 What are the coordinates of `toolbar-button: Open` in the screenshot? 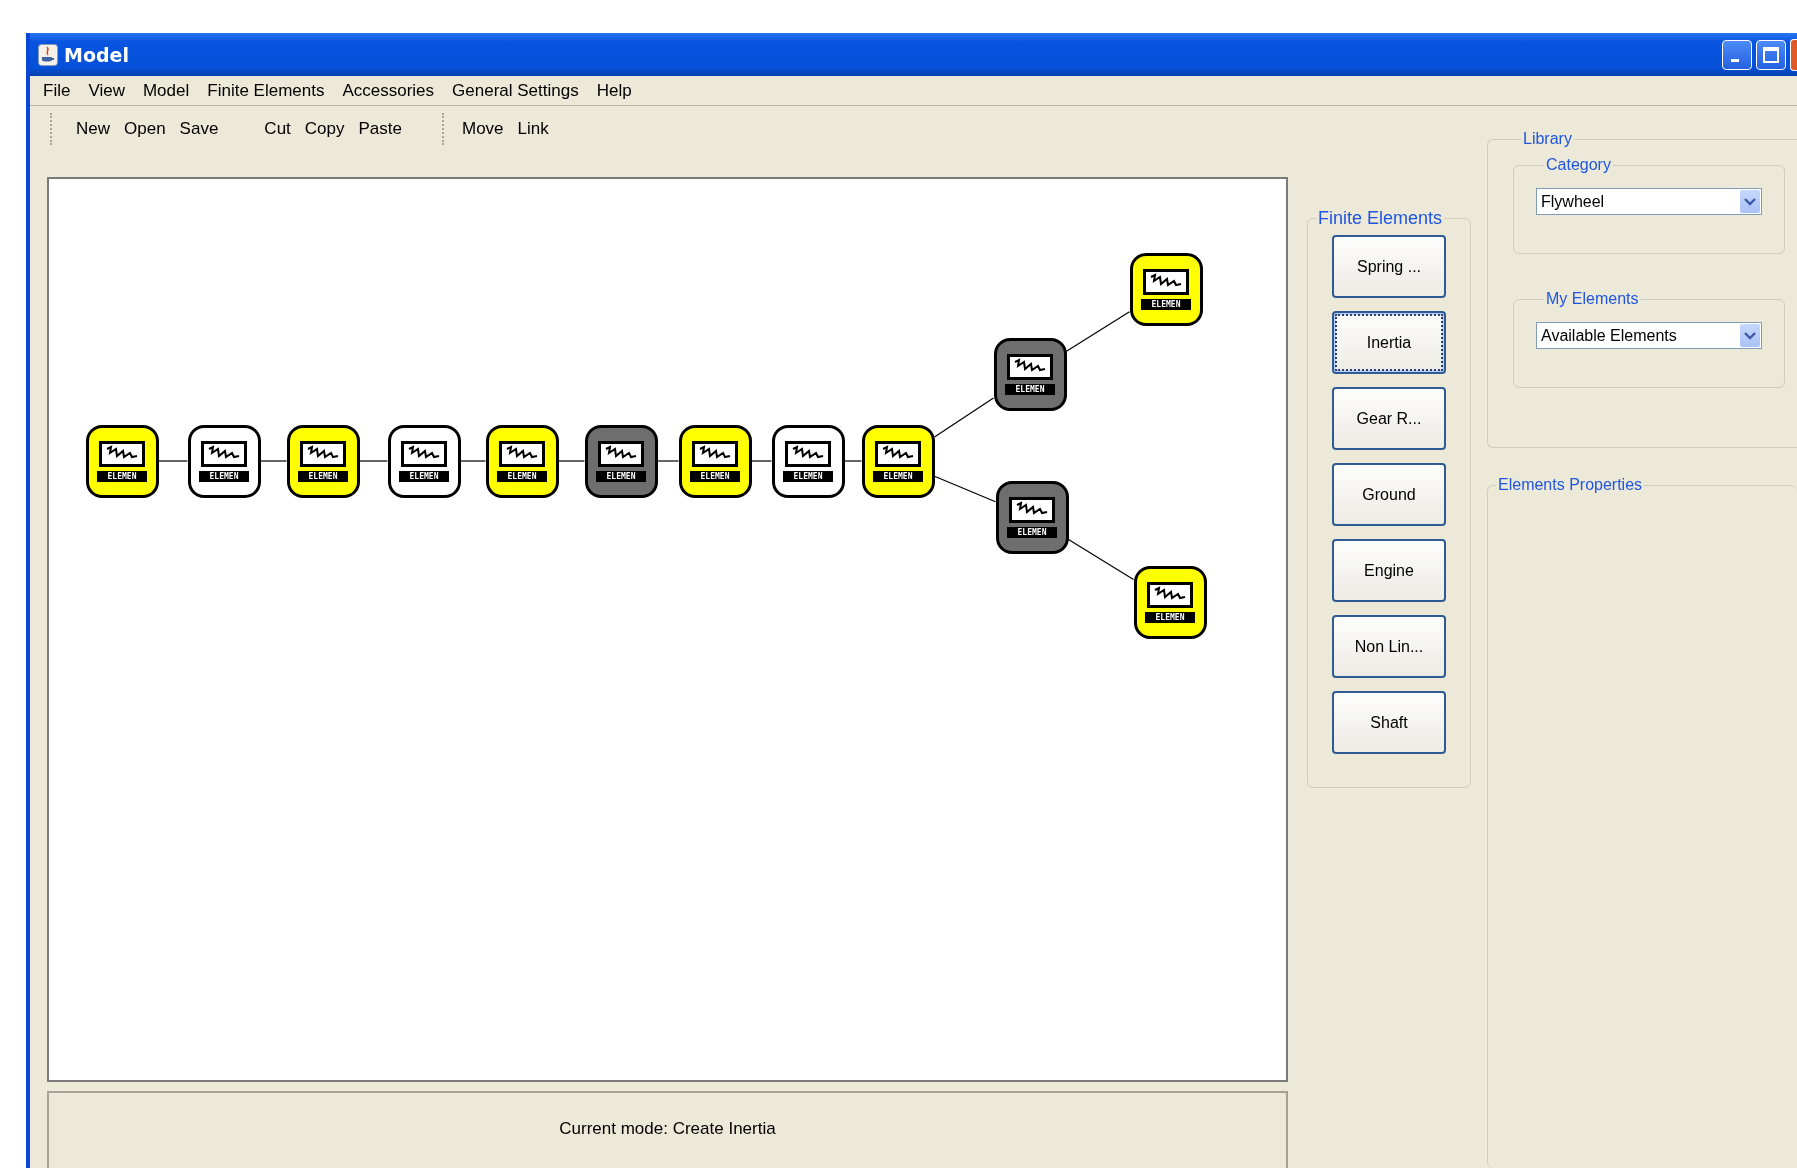 It's located at (145, 128).